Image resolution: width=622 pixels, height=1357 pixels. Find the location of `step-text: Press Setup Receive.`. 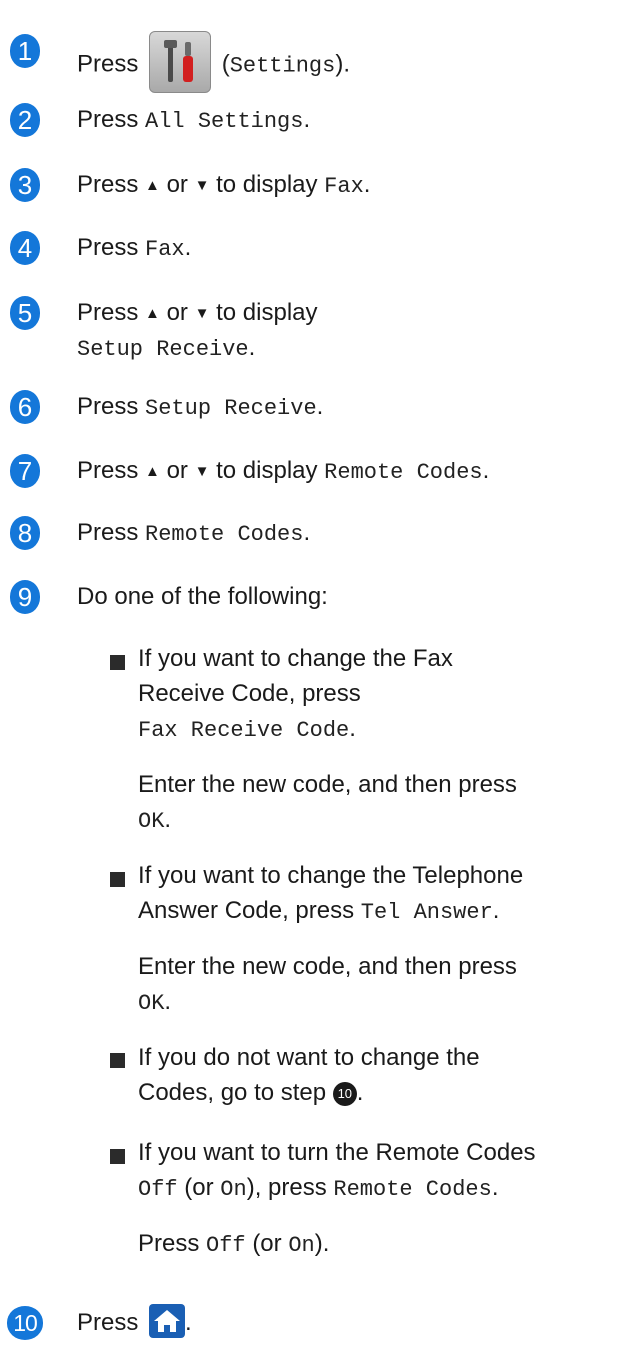

step-text: Press Setup Receive. is located at coordinates (200, 407).